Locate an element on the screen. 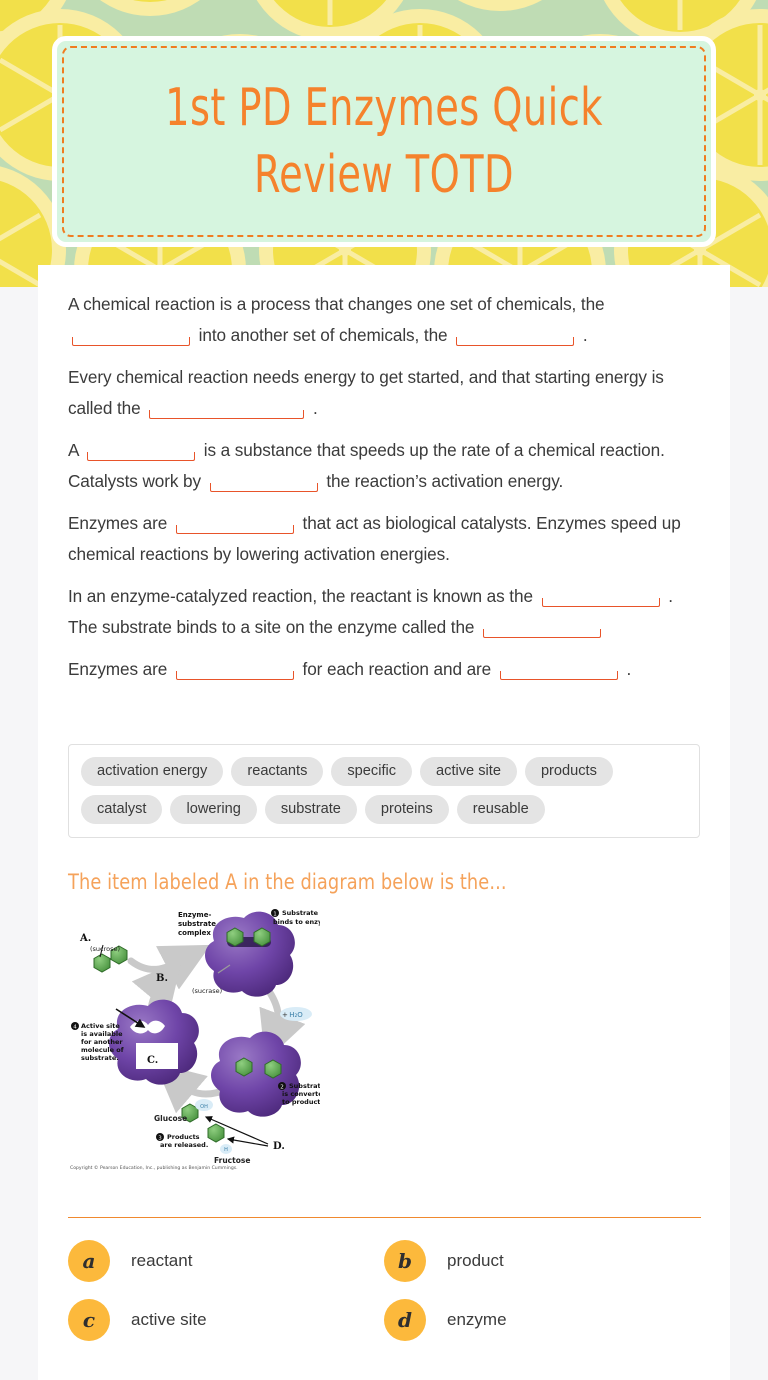 This screenshot has width=768, height=1380. option-letter-bubble: d is located at coordinates (405, 1320).